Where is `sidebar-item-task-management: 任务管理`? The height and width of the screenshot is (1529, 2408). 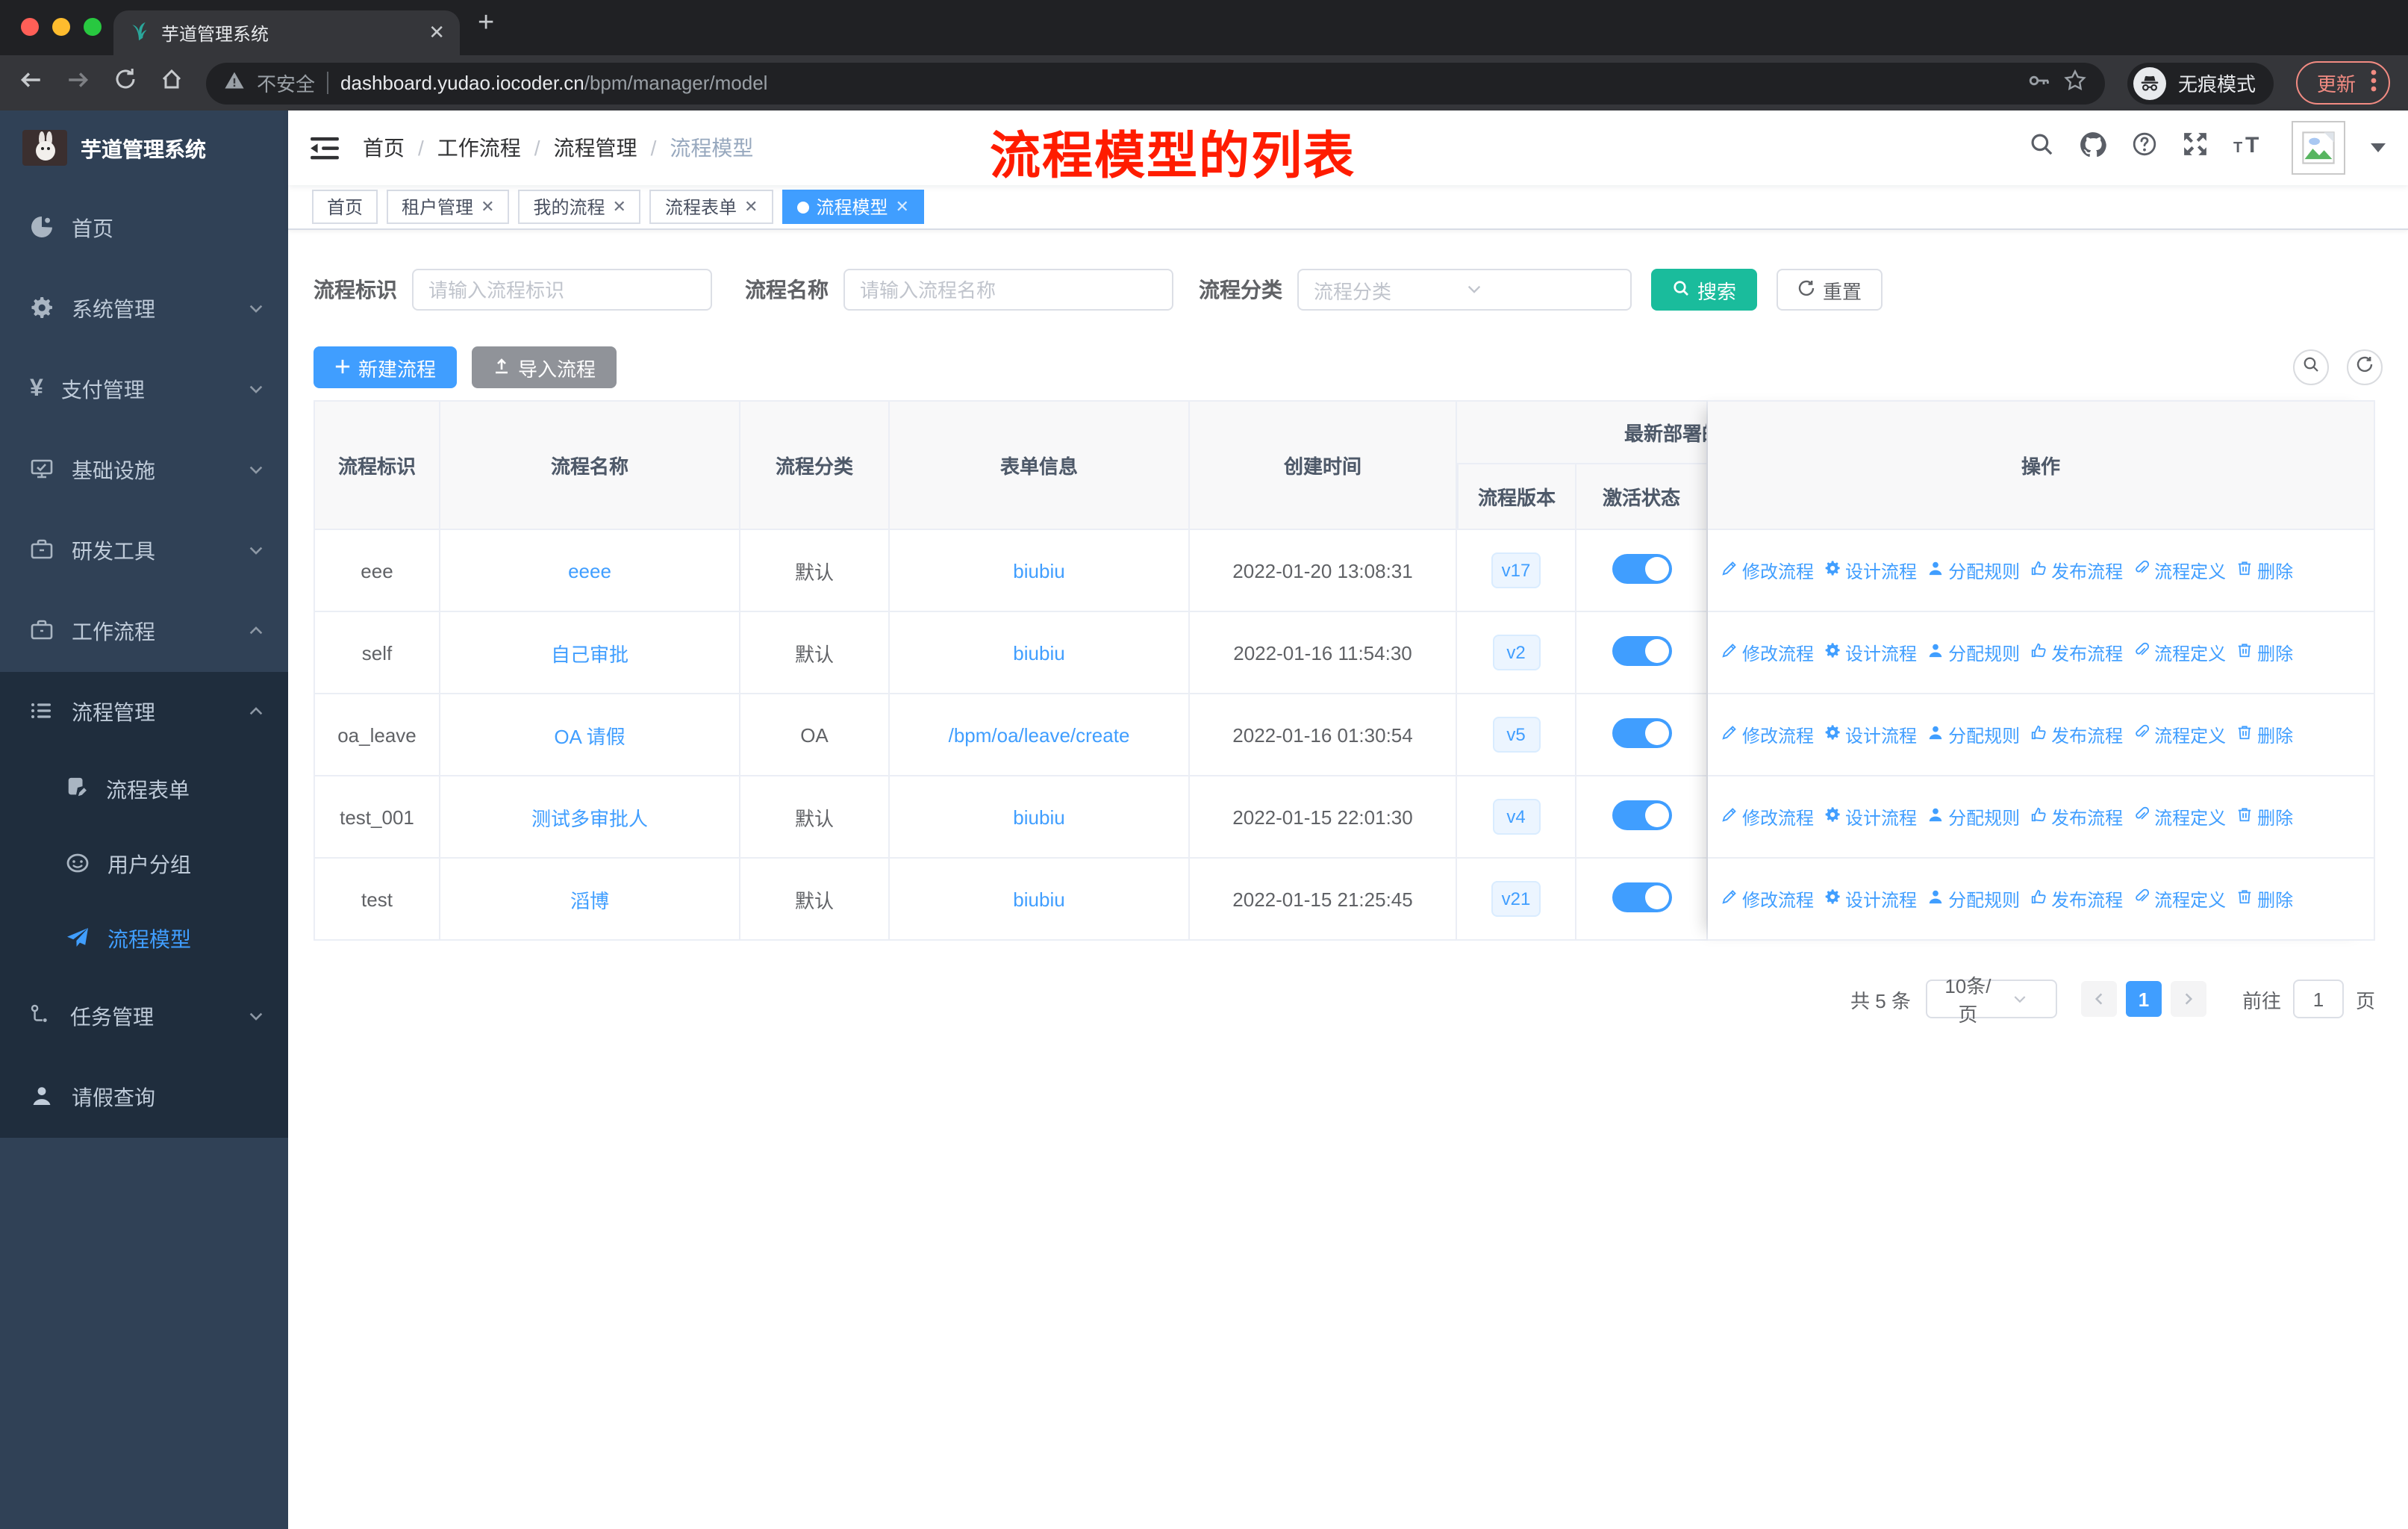
sidebar-item-task-management: 任务管理 is located at coordinates (144, 1017).